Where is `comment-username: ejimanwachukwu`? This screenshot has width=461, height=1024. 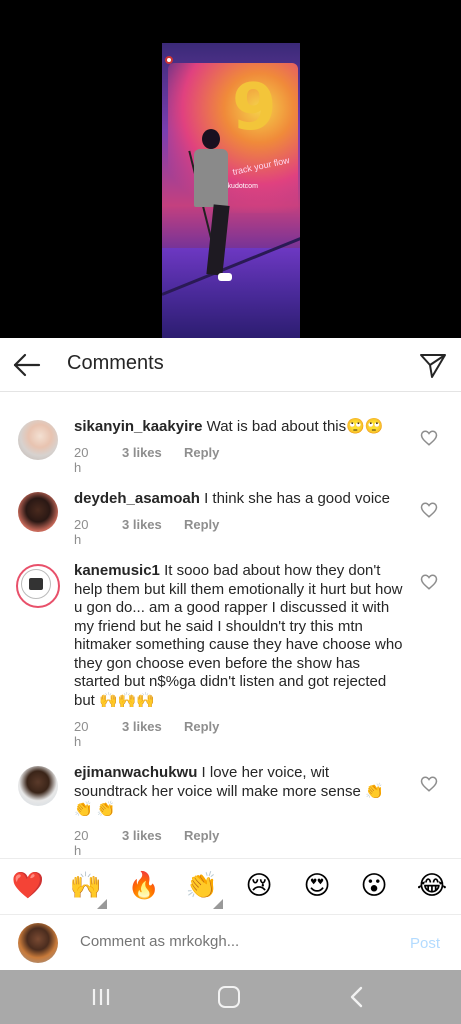 comment-username: ejimanwachukwu is located at coordinates (135, 772).